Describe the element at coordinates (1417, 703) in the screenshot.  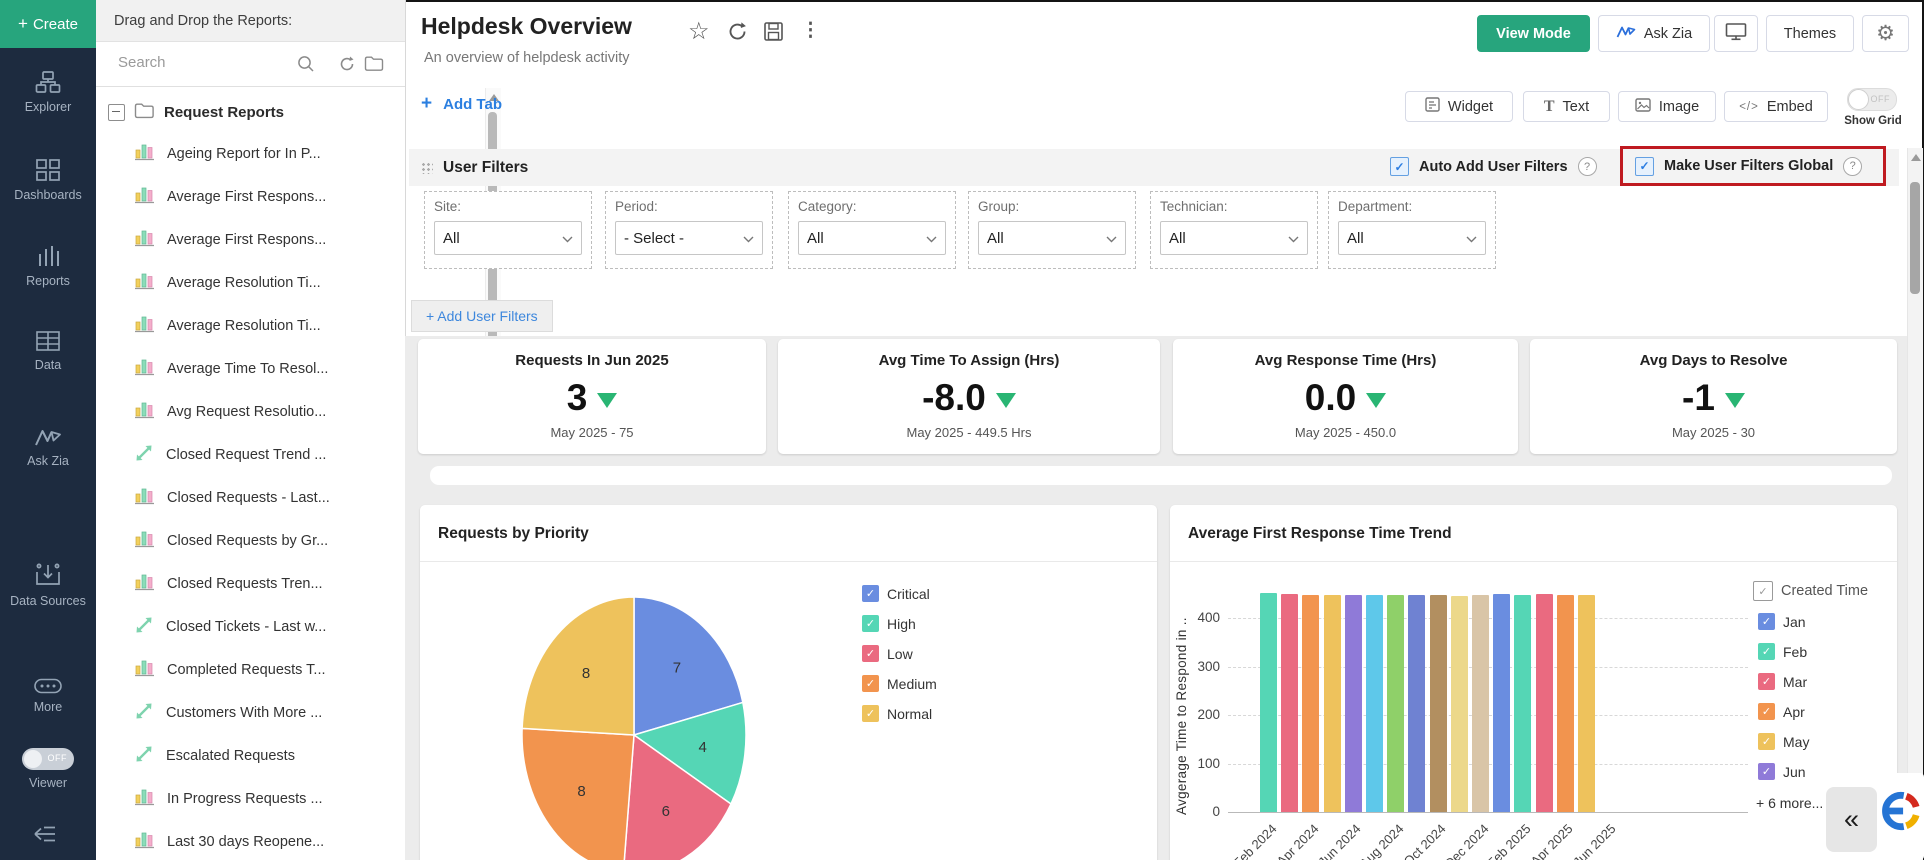
I see `bar-sep-2024` at that location.